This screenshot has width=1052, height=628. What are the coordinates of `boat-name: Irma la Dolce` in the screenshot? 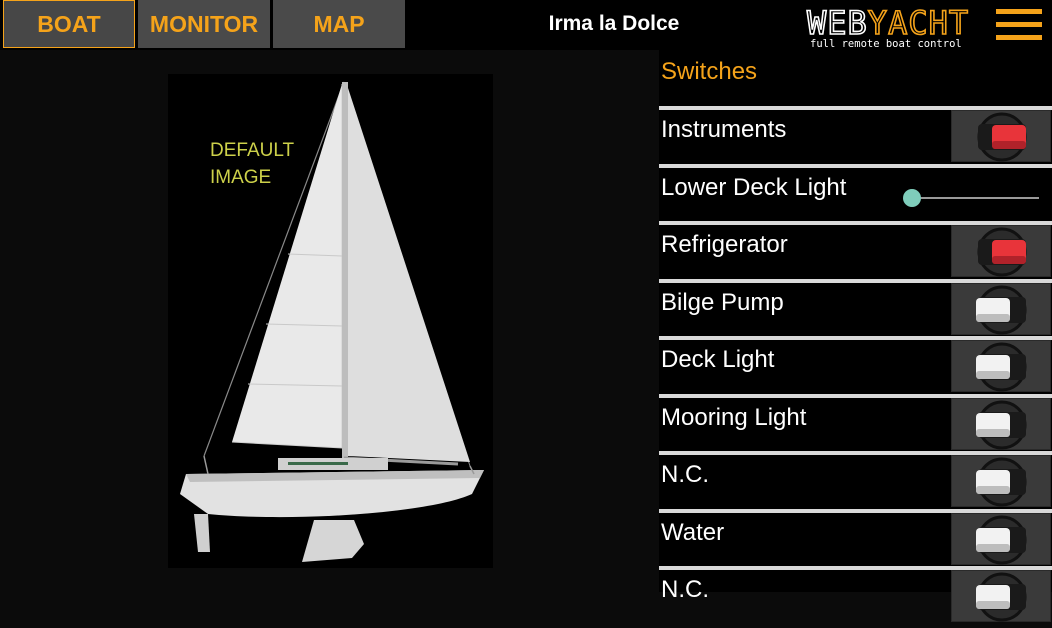 It's located at (614, 23).